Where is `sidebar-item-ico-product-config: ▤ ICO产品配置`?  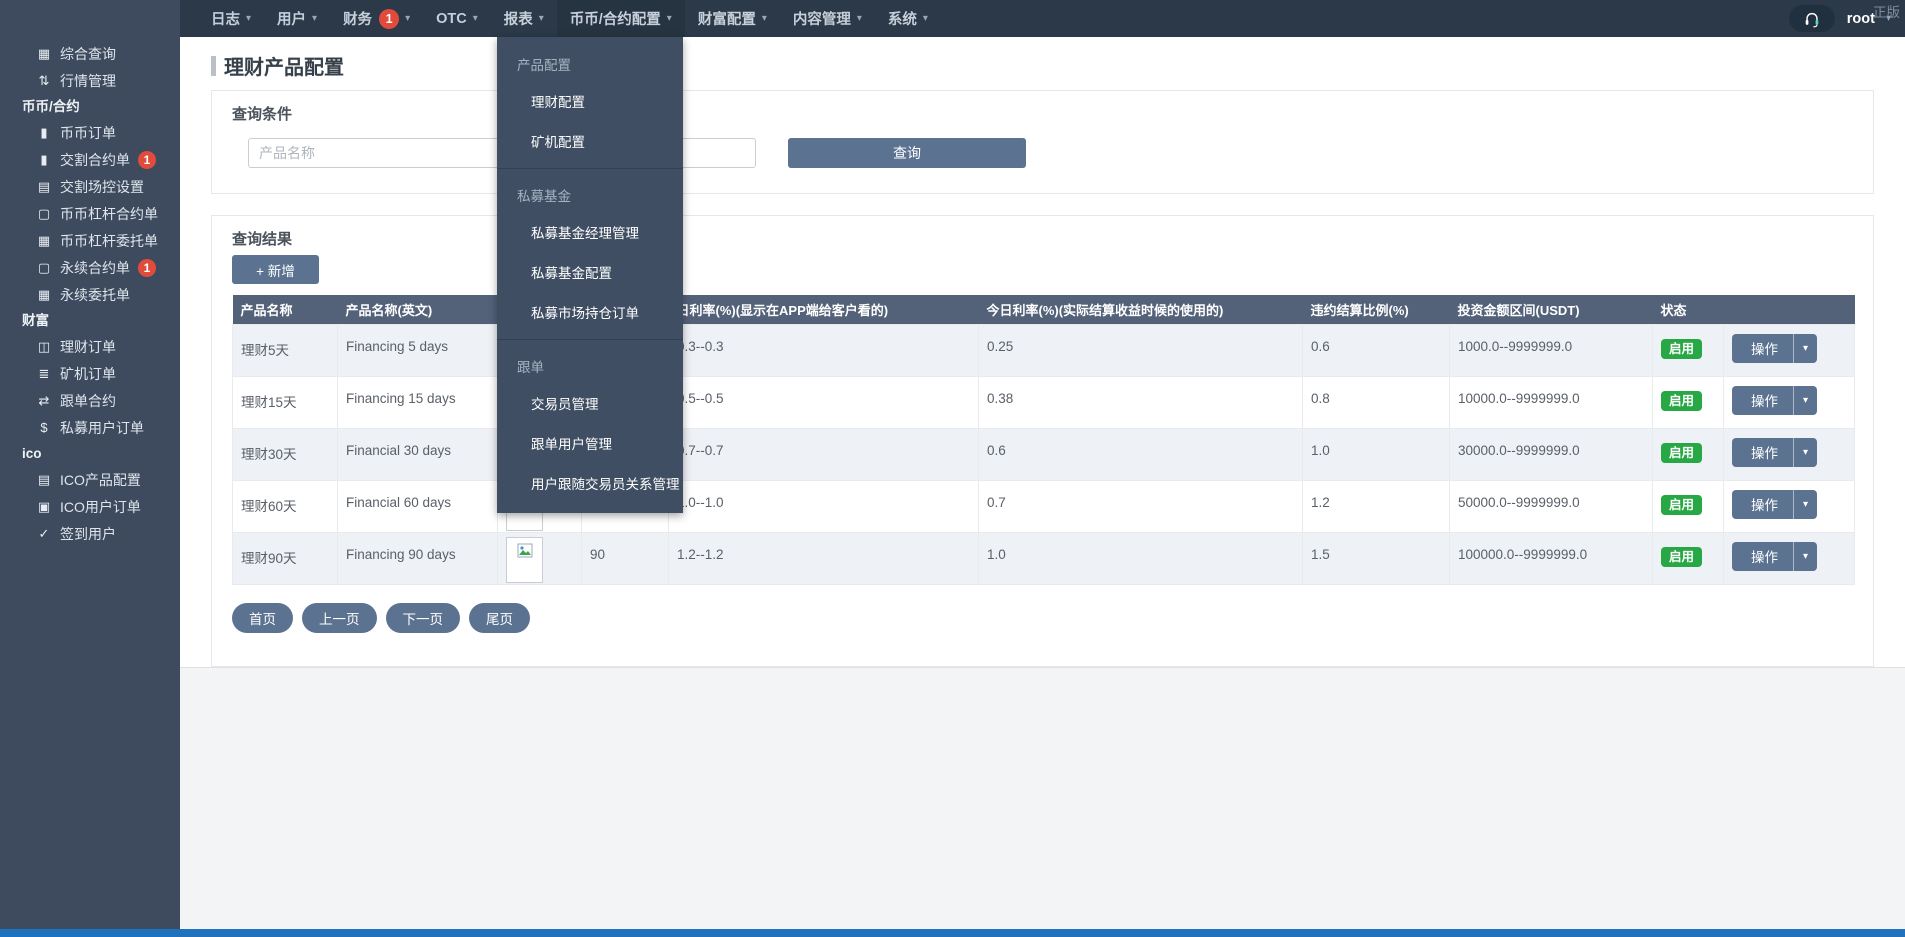
sidebar-item-ico-product-config: ▤ ICO产品配置 is located at coordinates (90, 479).